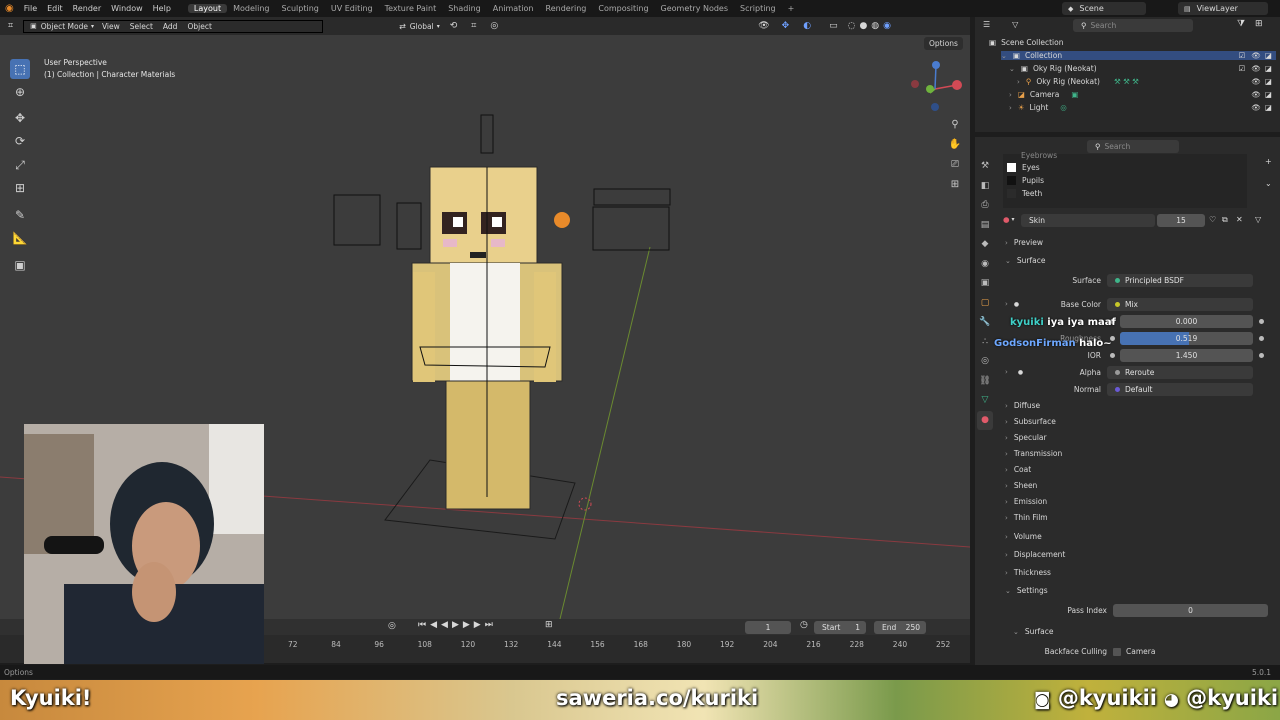  What do you see at coordinates (985, 206) in the screenshot?
I see `output-tab-icon: ⎙` at bounding box center [985, 206].